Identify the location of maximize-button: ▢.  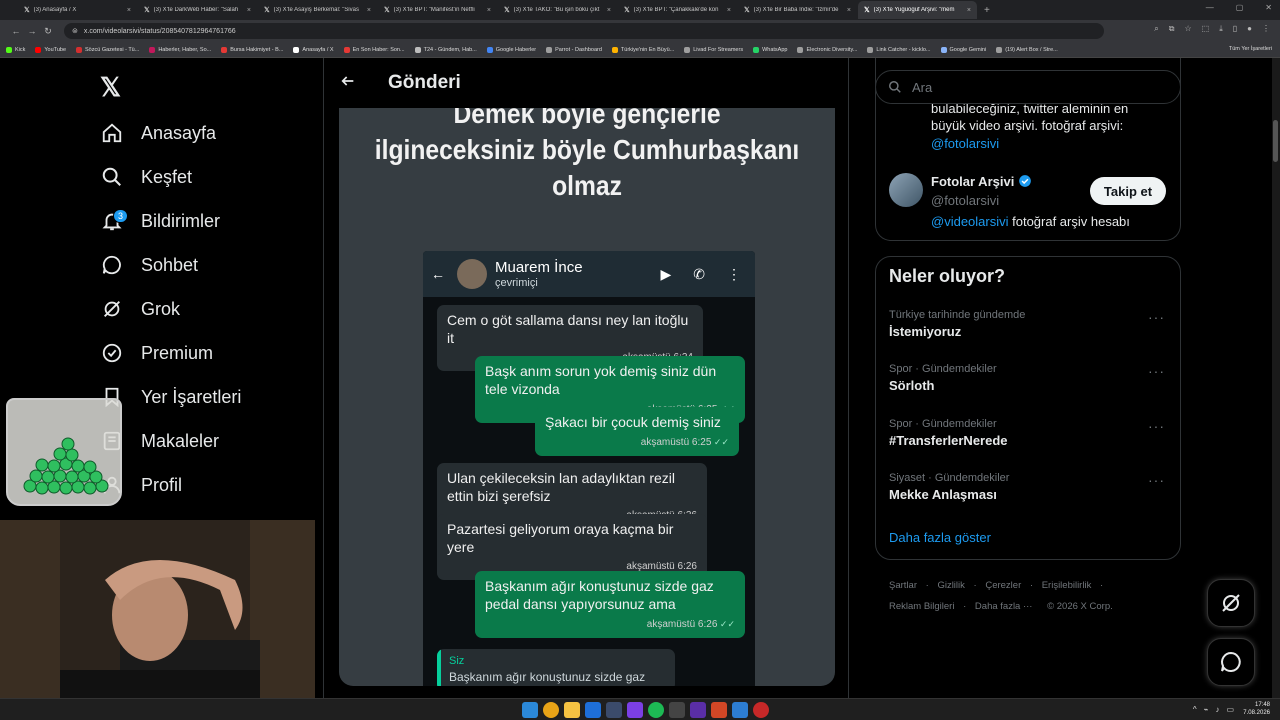
(1240, 7).